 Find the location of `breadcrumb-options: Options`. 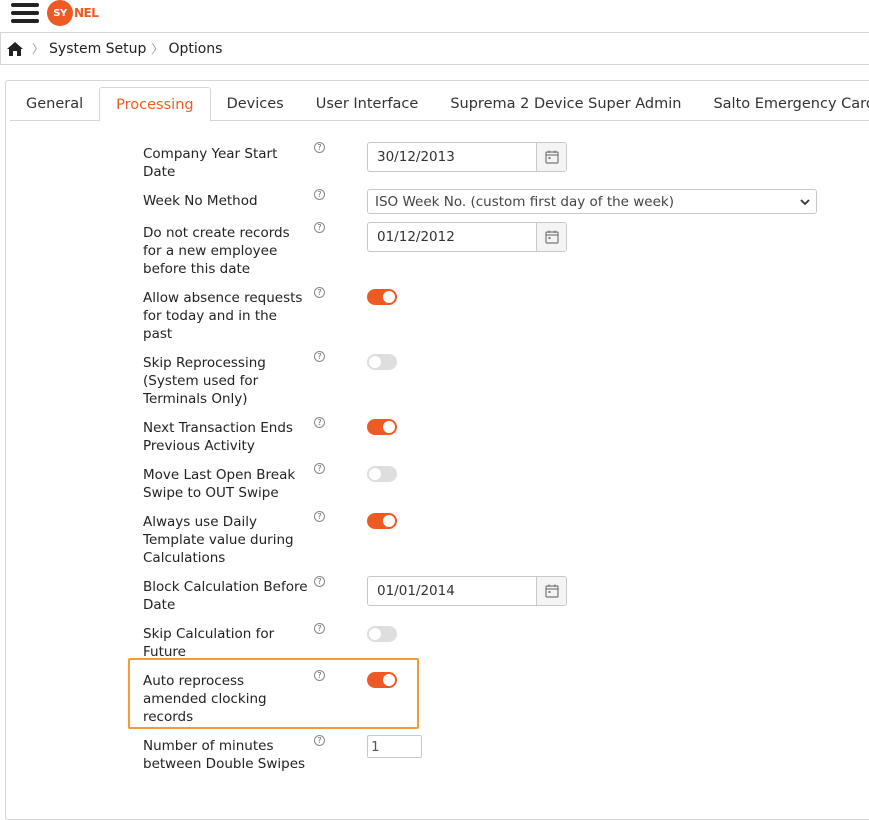

breadcrumb-options: Options is located at coordinates (195, 48).